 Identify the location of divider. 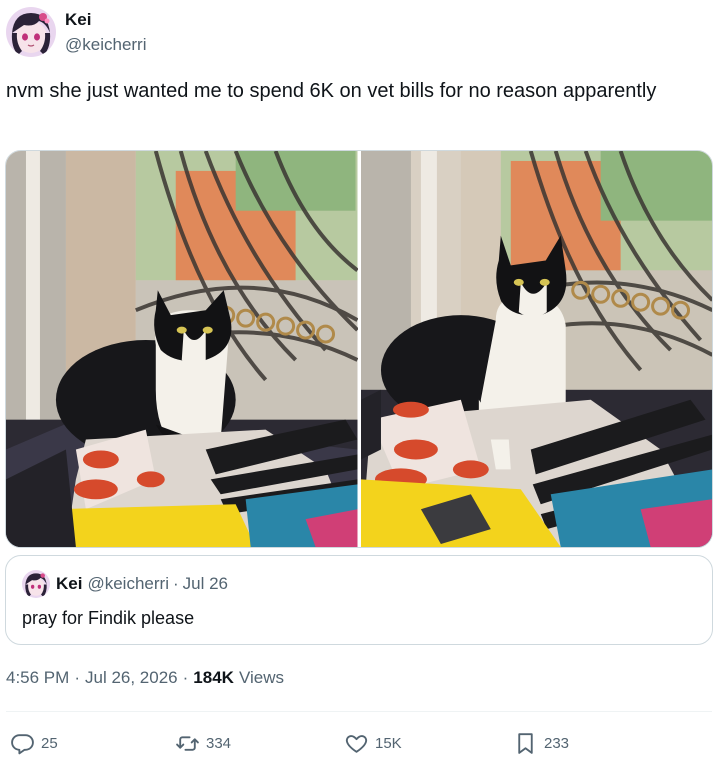
(359, 711).